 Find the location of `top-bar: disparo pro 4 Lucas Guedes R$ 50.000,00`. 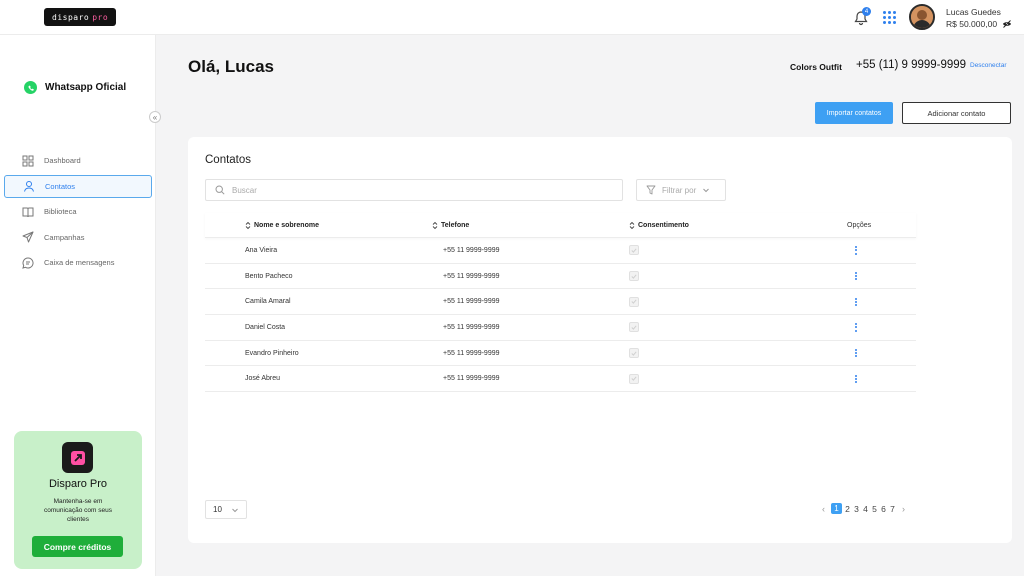

top-bar: disparo pro 4 Lucas Guedes R$ 50.000,00 is located at coordinates (512, 17).